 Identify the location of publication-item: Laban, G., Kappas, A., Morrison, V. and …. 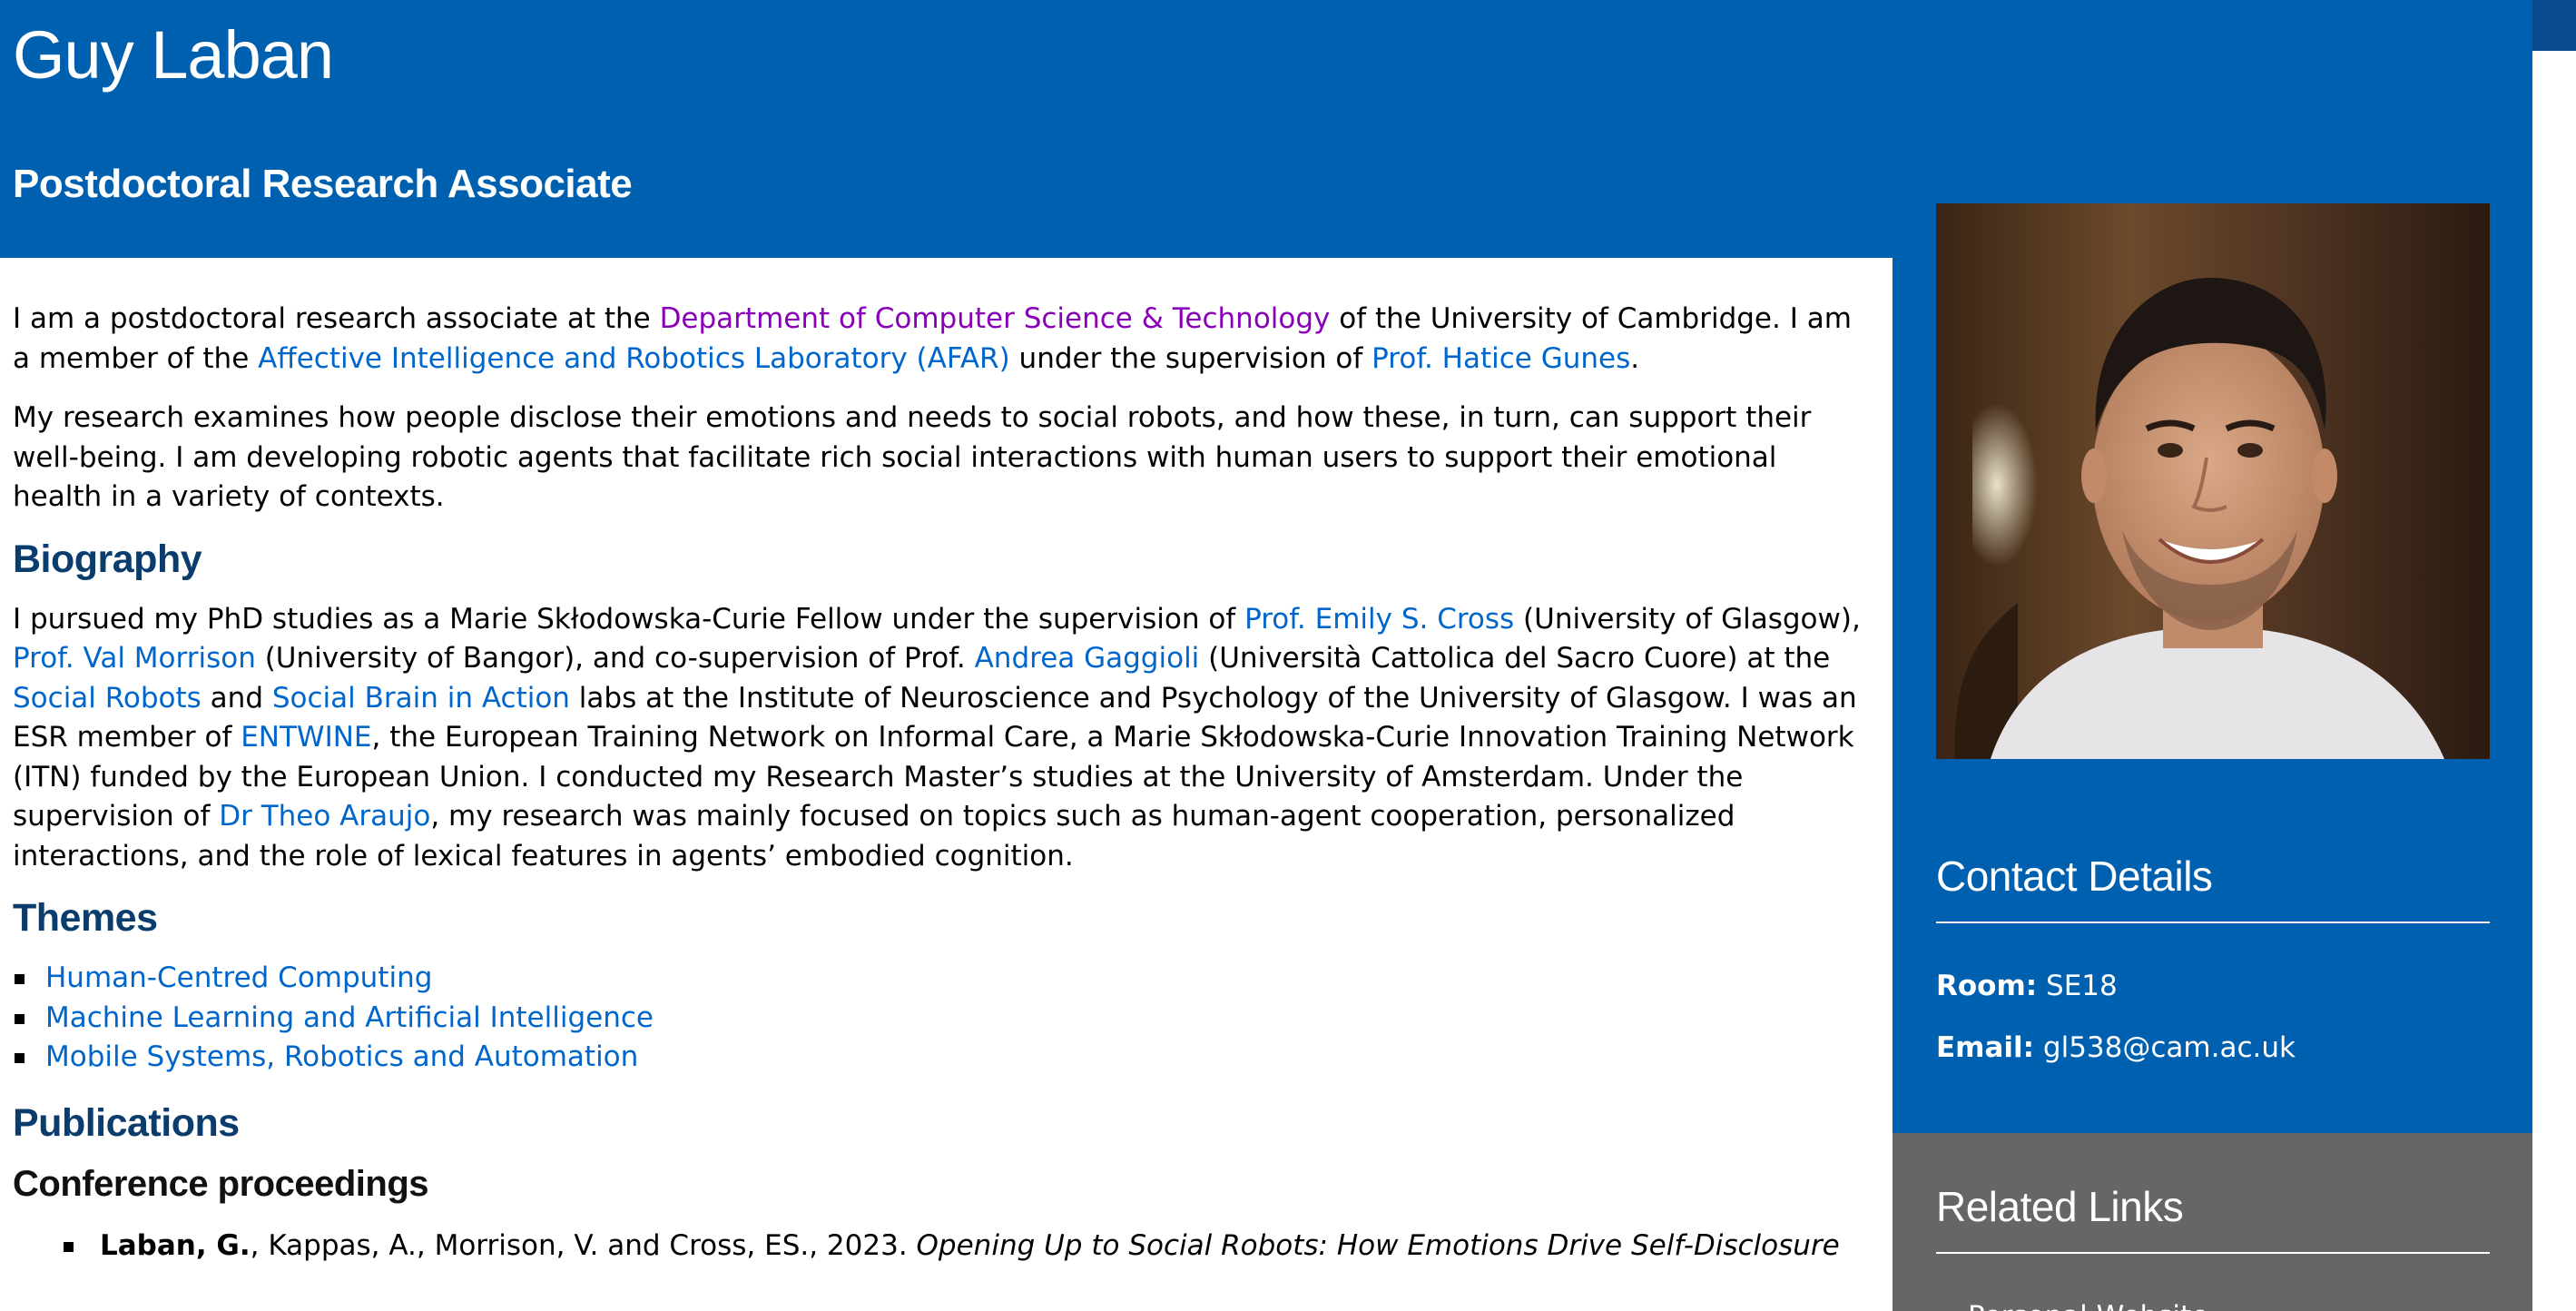
(938, 1247).